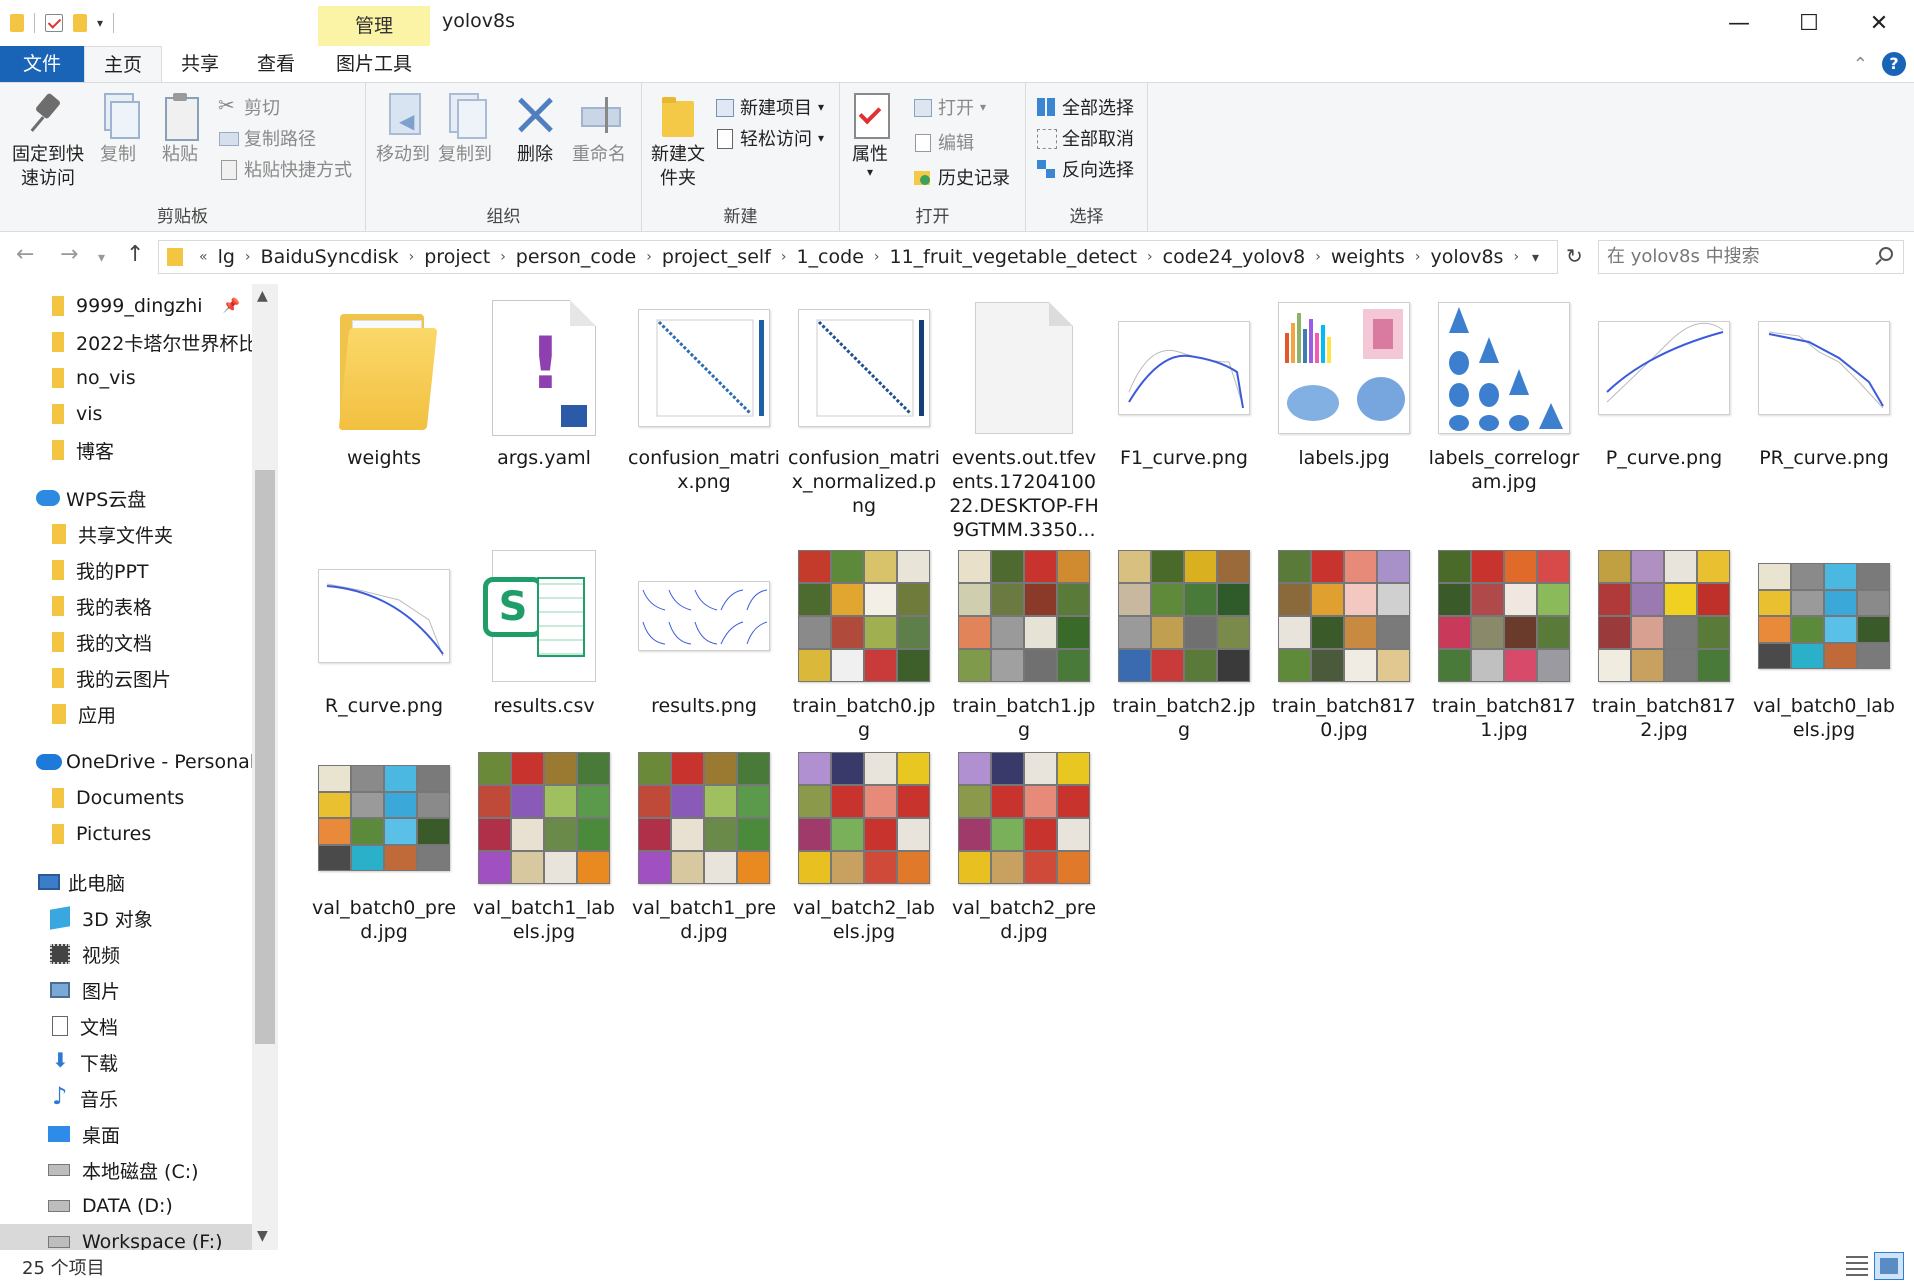  What do you see at coordinates (716, 257) in the screenshot?
I see `breadcrumb-project-self: project_self` at bounding box center [716, 257].